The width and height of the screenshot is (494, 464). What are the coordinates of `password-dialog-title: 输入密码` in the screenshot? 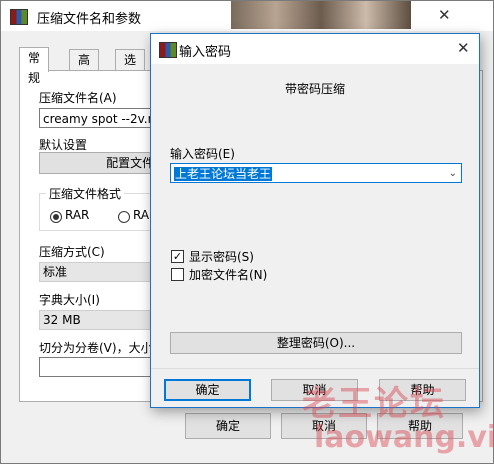 It's located at (205, 52).